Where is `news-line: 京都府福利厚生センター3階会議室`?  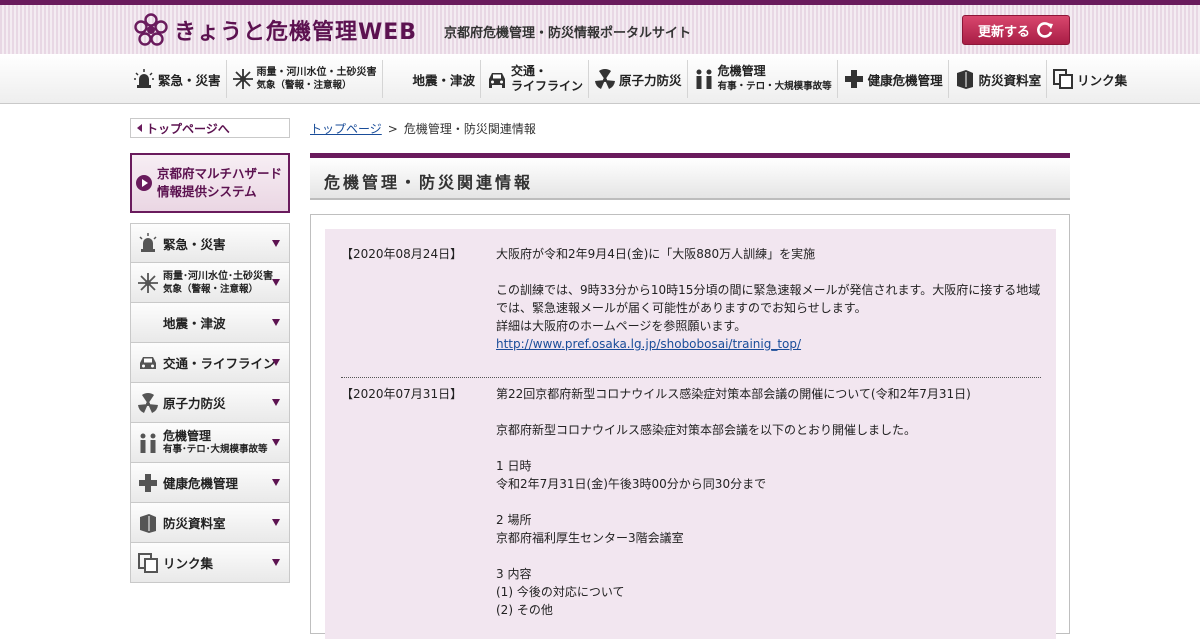
news-line: 京都府福利厚生センター3階会議室 is located at coordinates (590, 538).